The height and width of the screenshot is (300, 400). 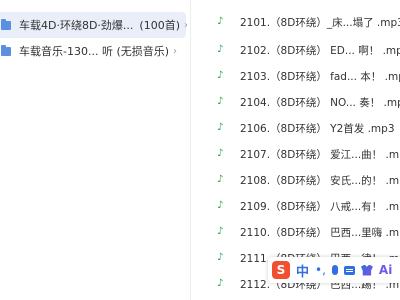 I want to click on folder-item-lossless: 车载音乐-130... 听 (无损音乐) ›, so click(x=93, y=51).